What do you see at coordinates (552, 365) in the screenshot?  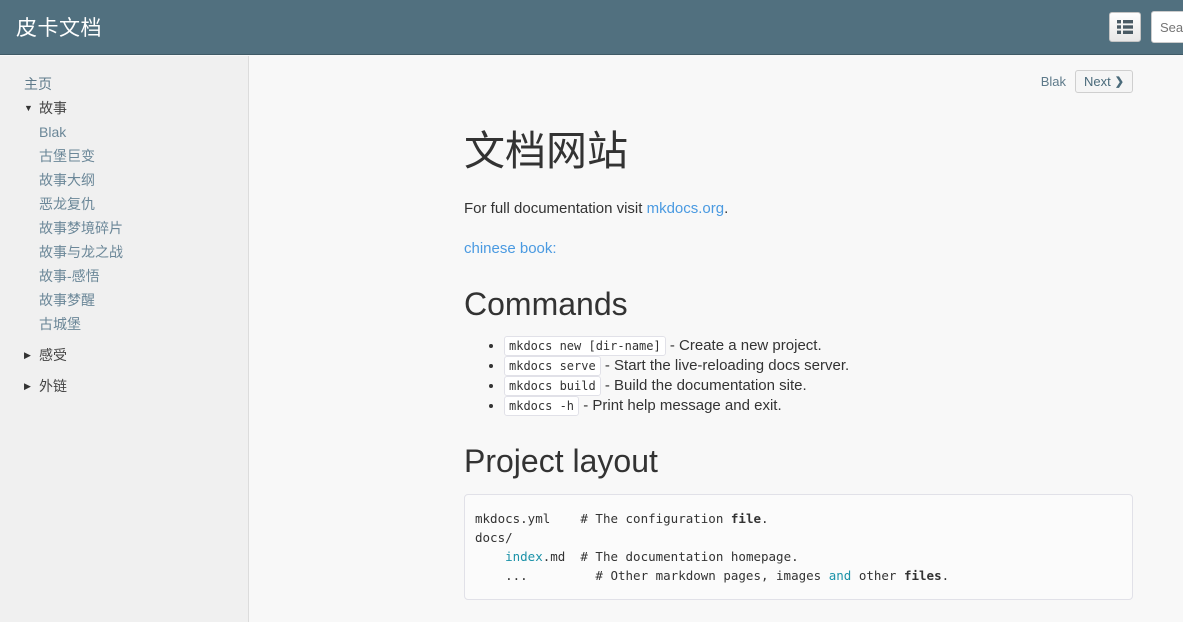 I see `command-code: mkdocs serve` at bounding box center [552, 365].